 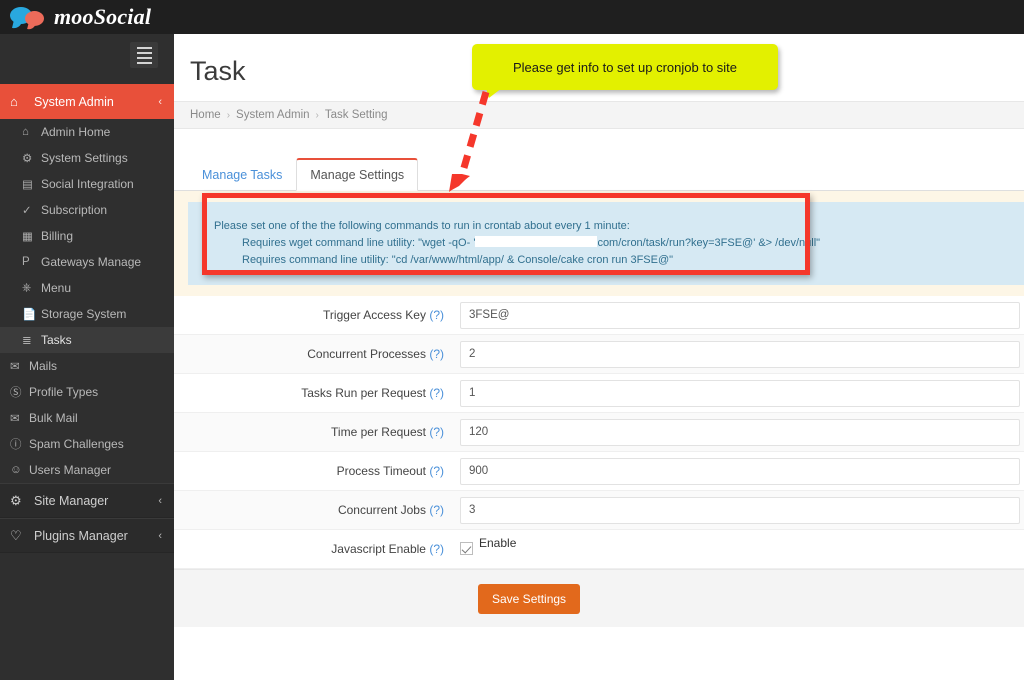 I want to click on form-label: Concurrent Jobs (?), so click(x=317, y=510).